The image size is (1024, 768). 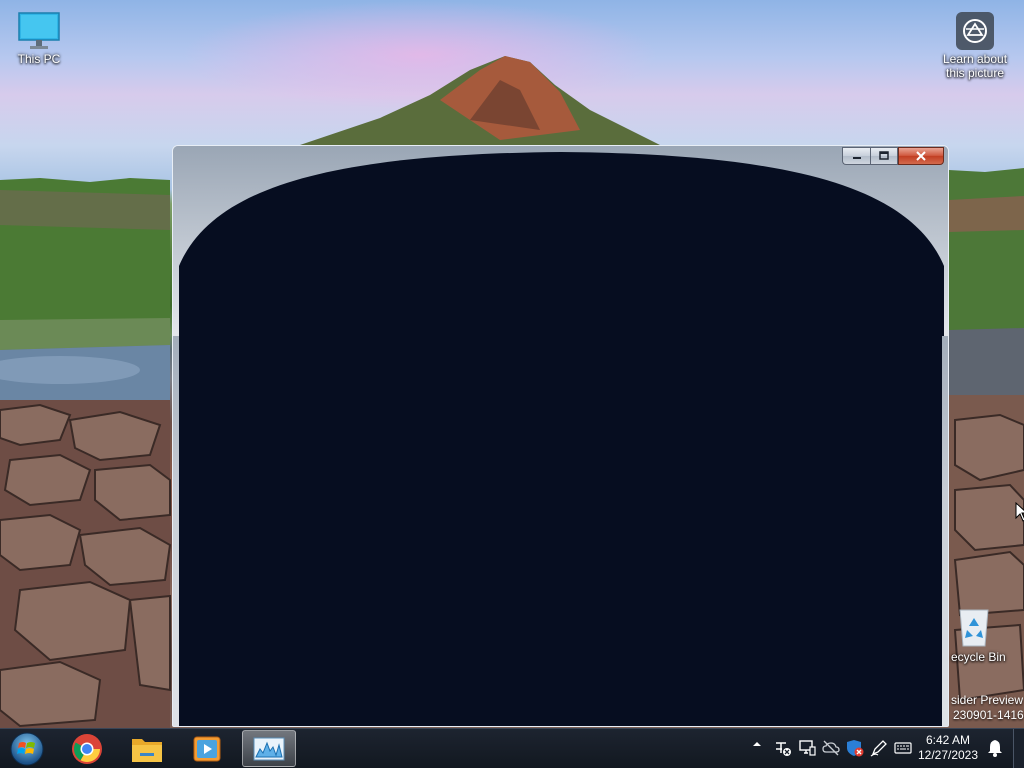 I want to click on defender-icon, so click(x=855, y=748).